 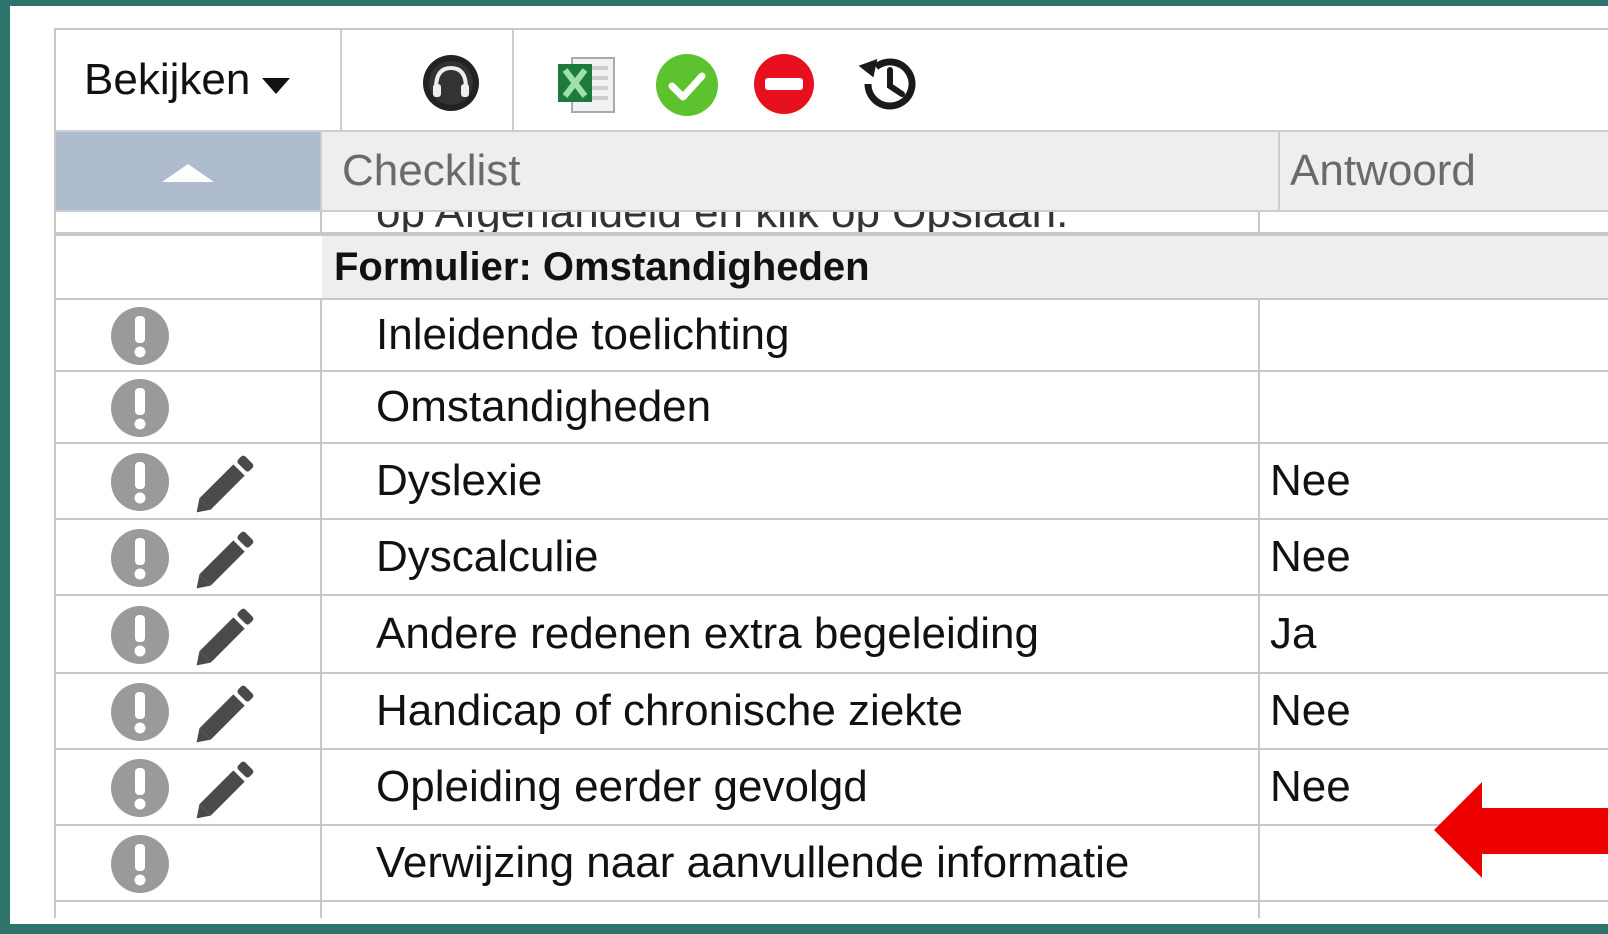 I want to click on table-row: Handicap of chronische ziekte Nee, so click(x=832, y=712).